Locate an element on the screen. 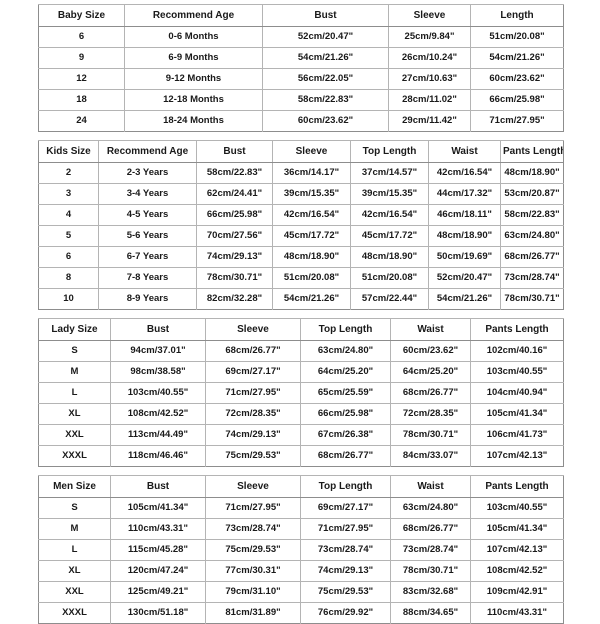  measurement-cell: 84cm/33.07" is located at coordinates (430, 456).